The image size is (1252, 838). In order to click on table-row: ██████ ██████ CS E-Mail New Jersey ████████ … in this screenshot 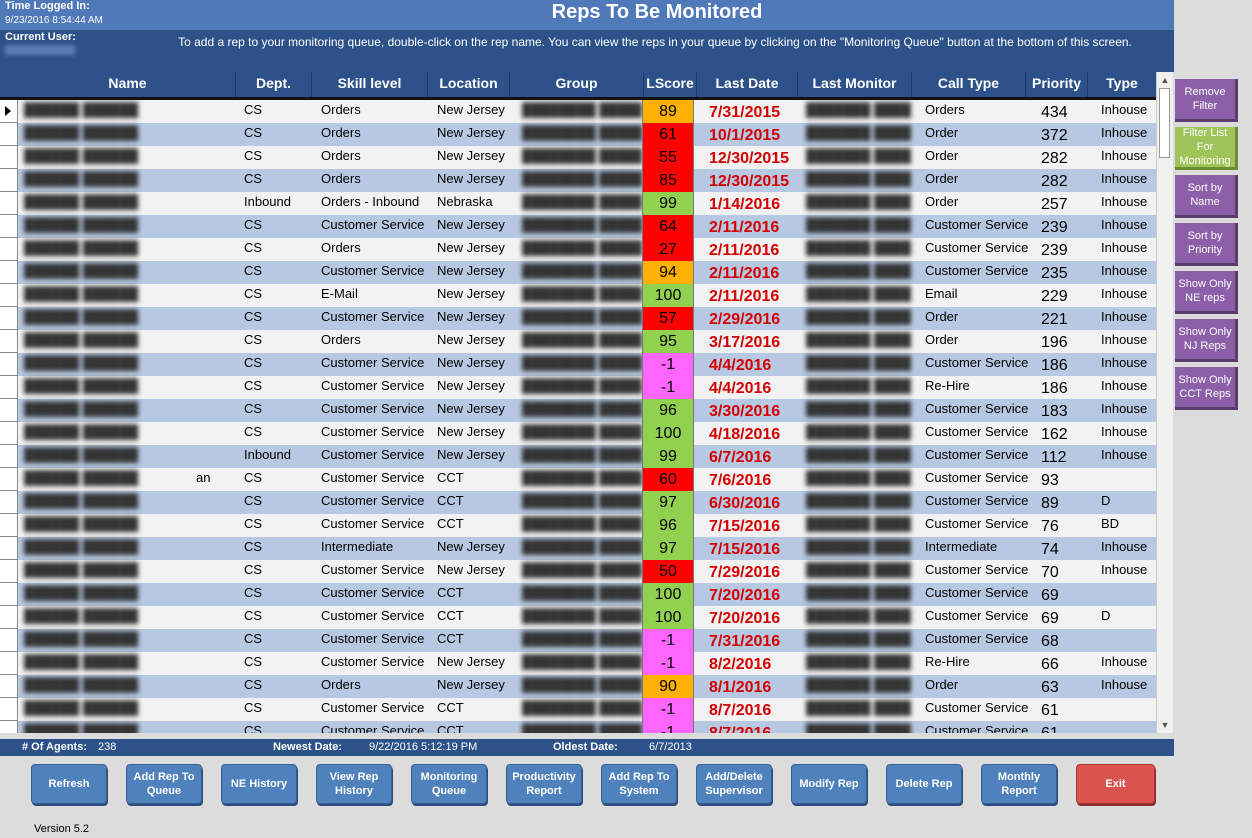, I will do `click(578, 295)`.